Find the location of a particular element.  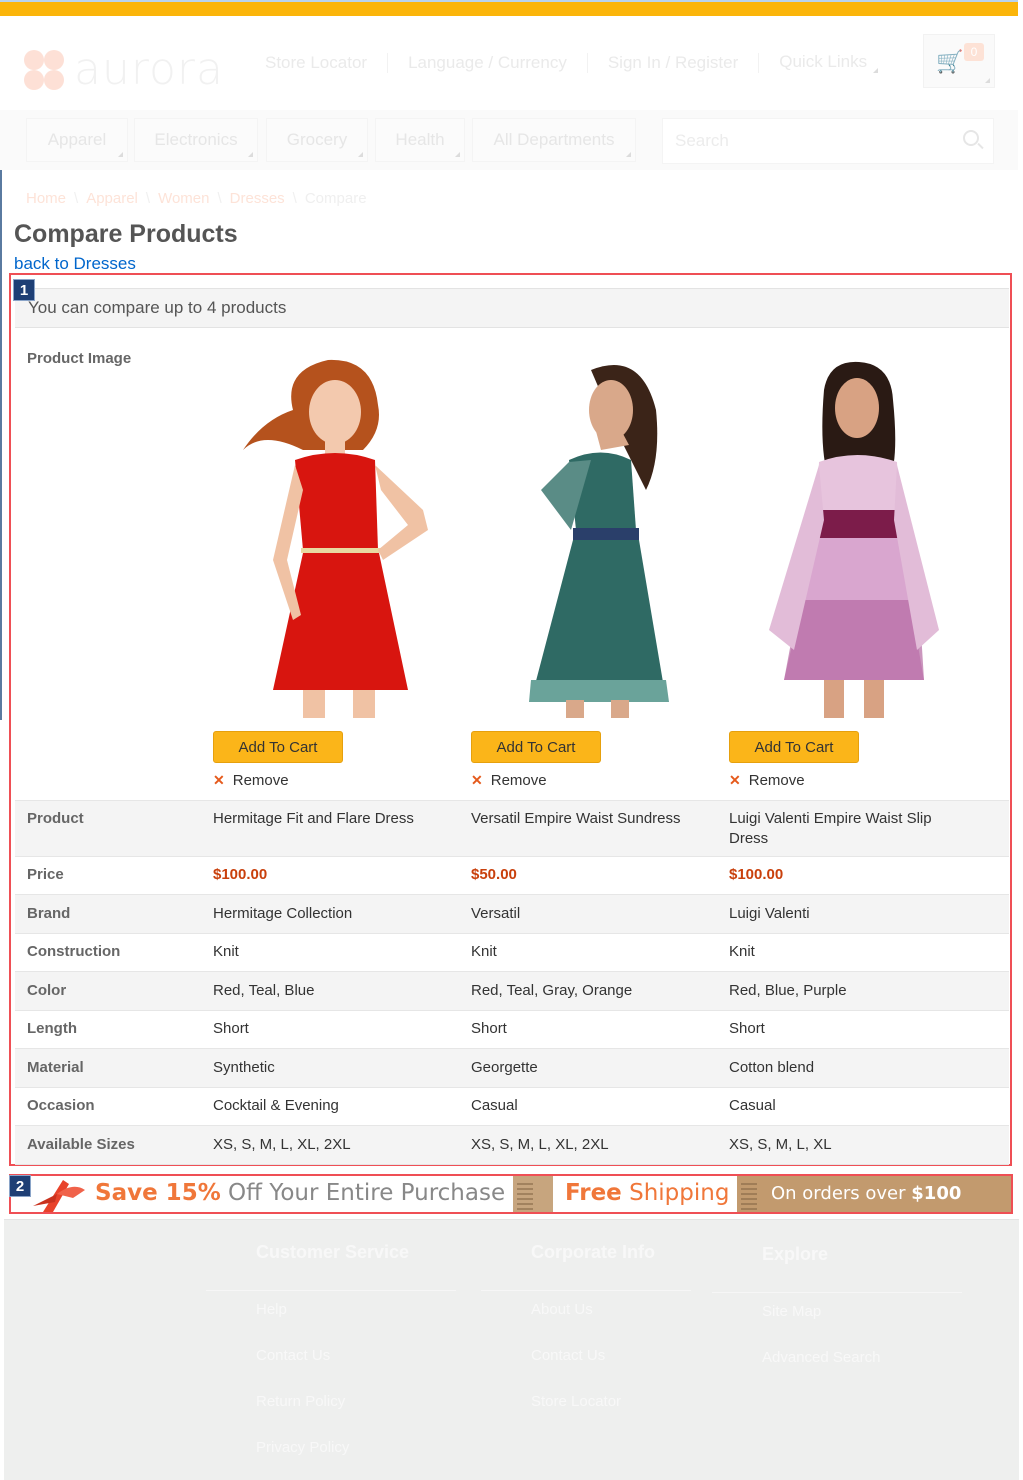

footer-column-title: Corporate Info is located at coordinates (593, 1252).